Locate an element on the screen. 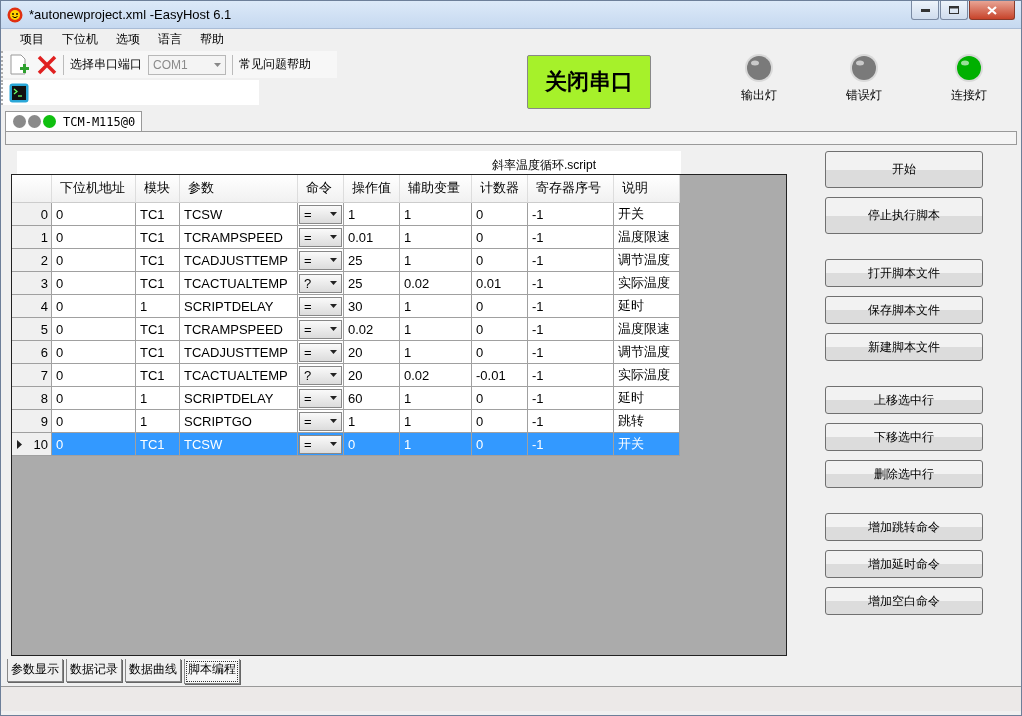  terminal-icon is located at coordinates (19, 92).